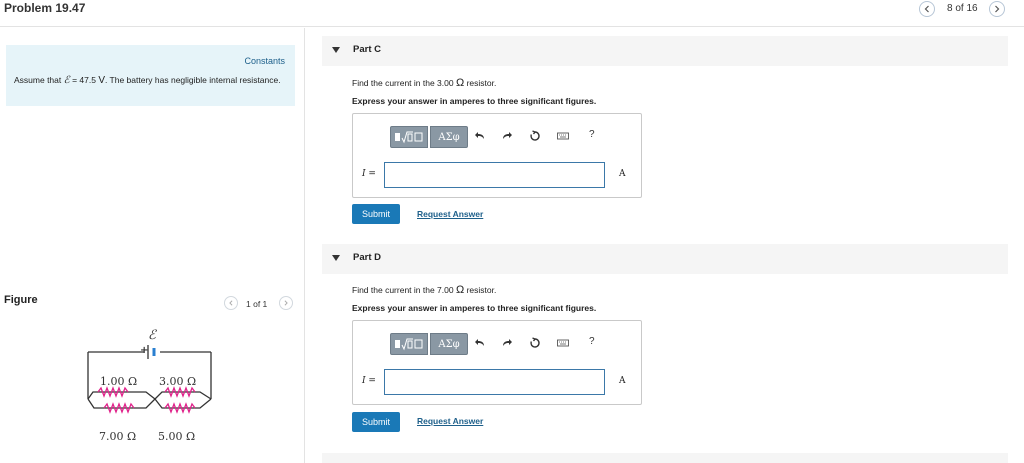 Image resolution: width=1024 pixels, height=463 pixels. Describe the element at coordinates (144, 350) in the screenshot. I see `battery-plus-sign: +` at that location.